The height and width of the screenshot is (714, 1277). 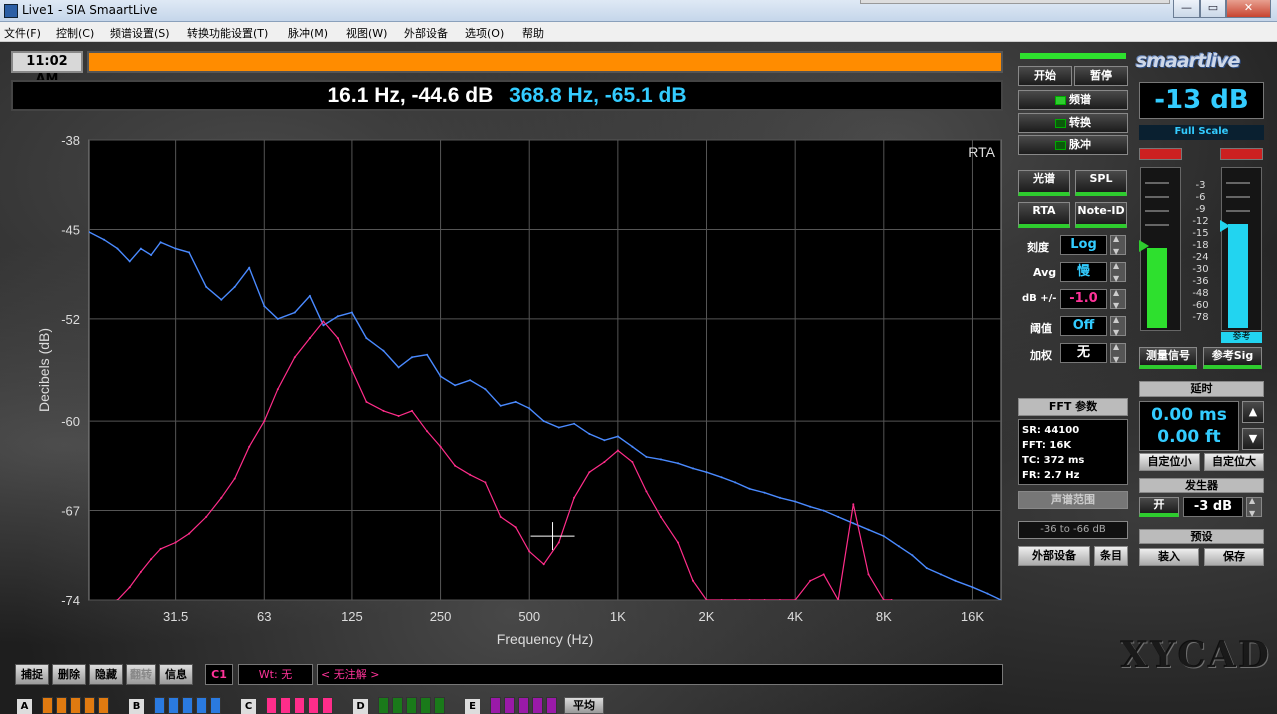 What do you see at coordinates (1169, 557) in the screenshot?
I see `load-button: 装入` at bounding box center [1169, 557].